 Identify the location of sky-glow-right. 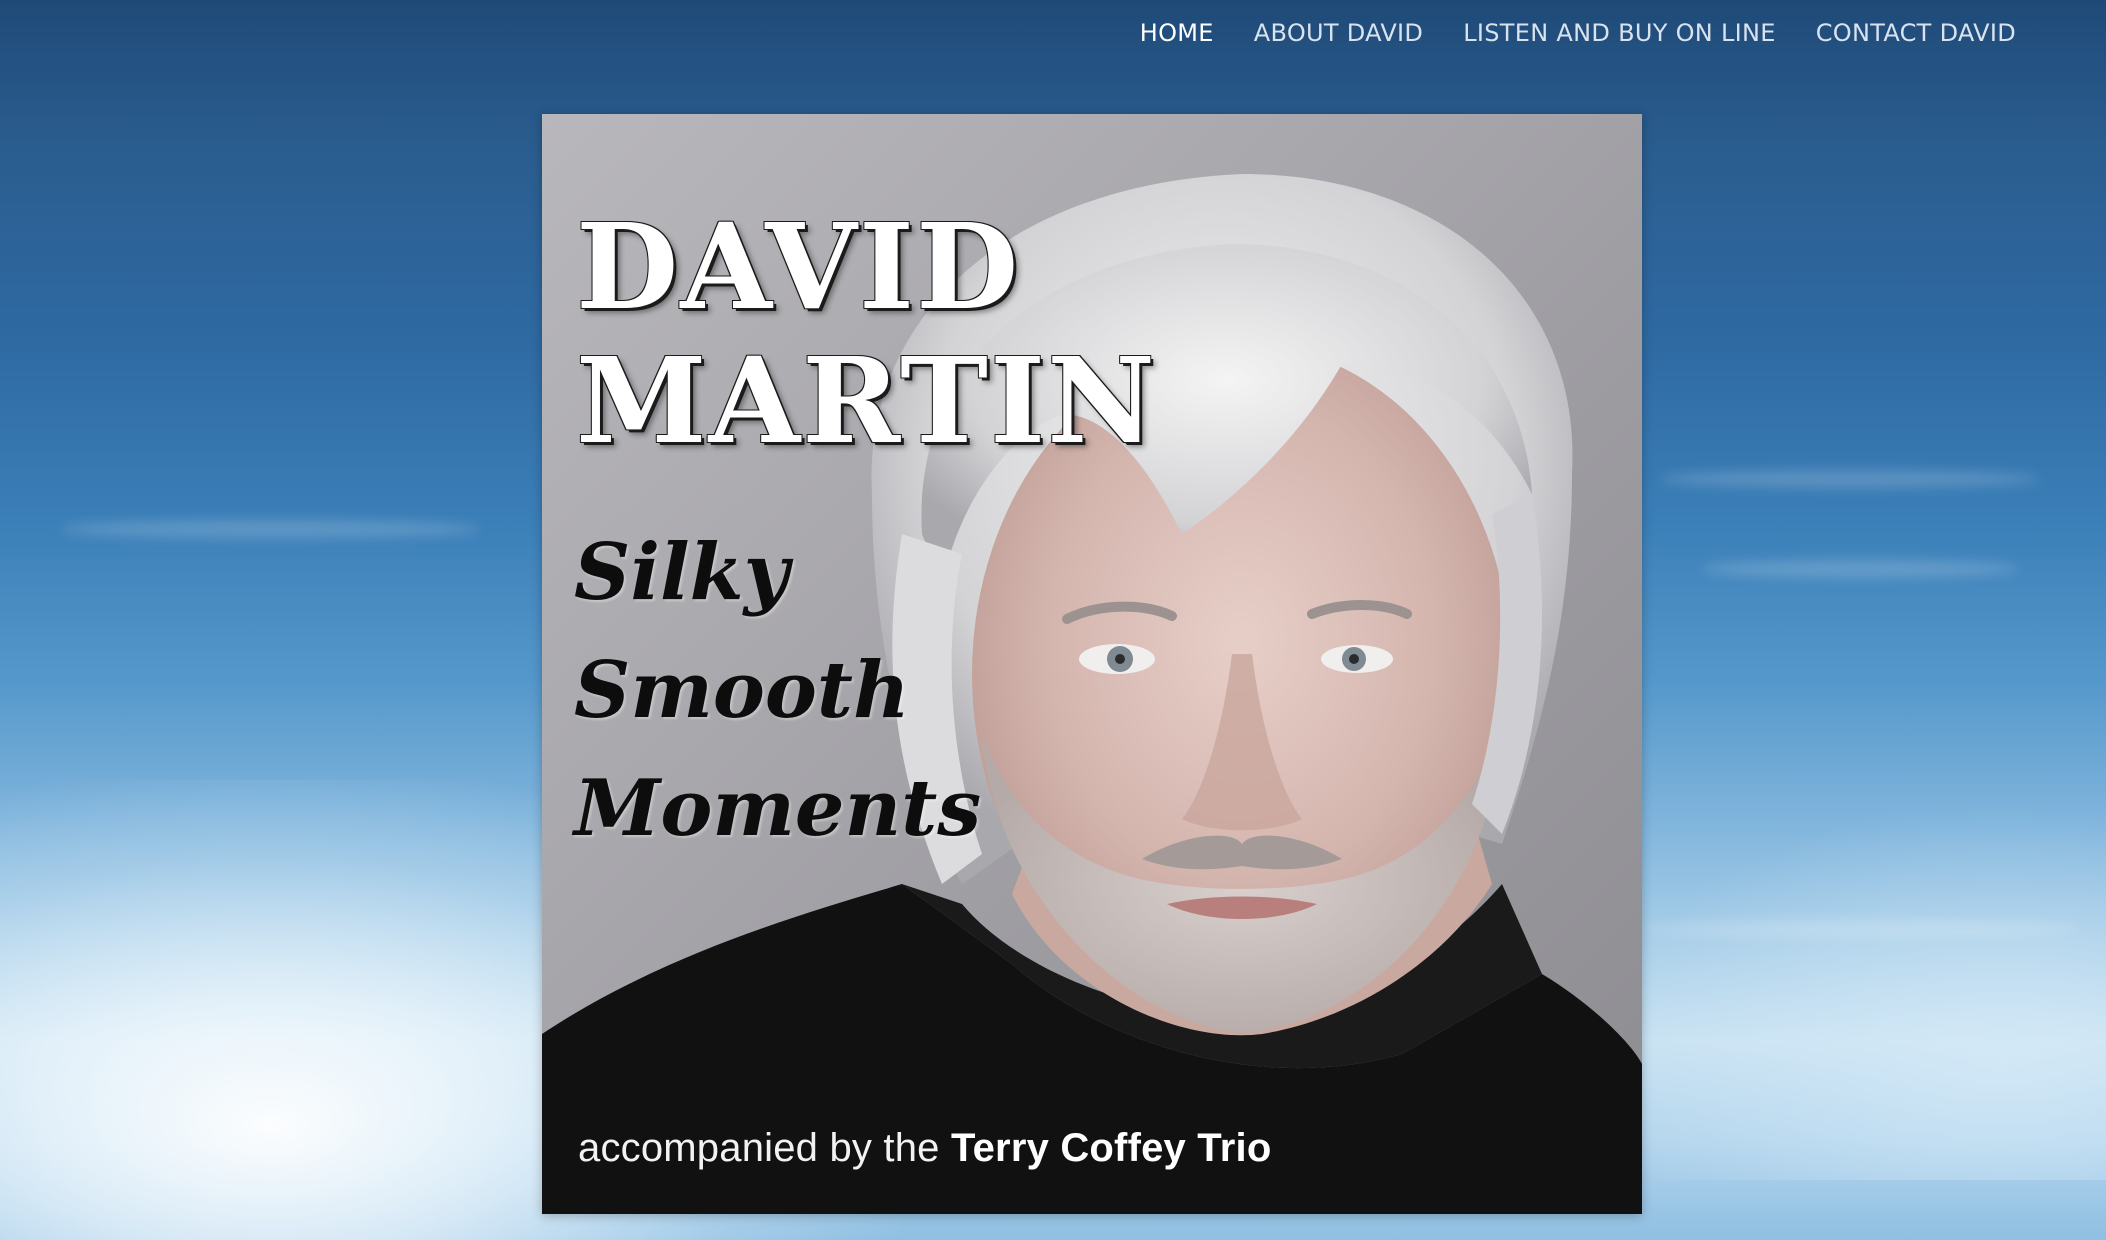
(1846, 990).